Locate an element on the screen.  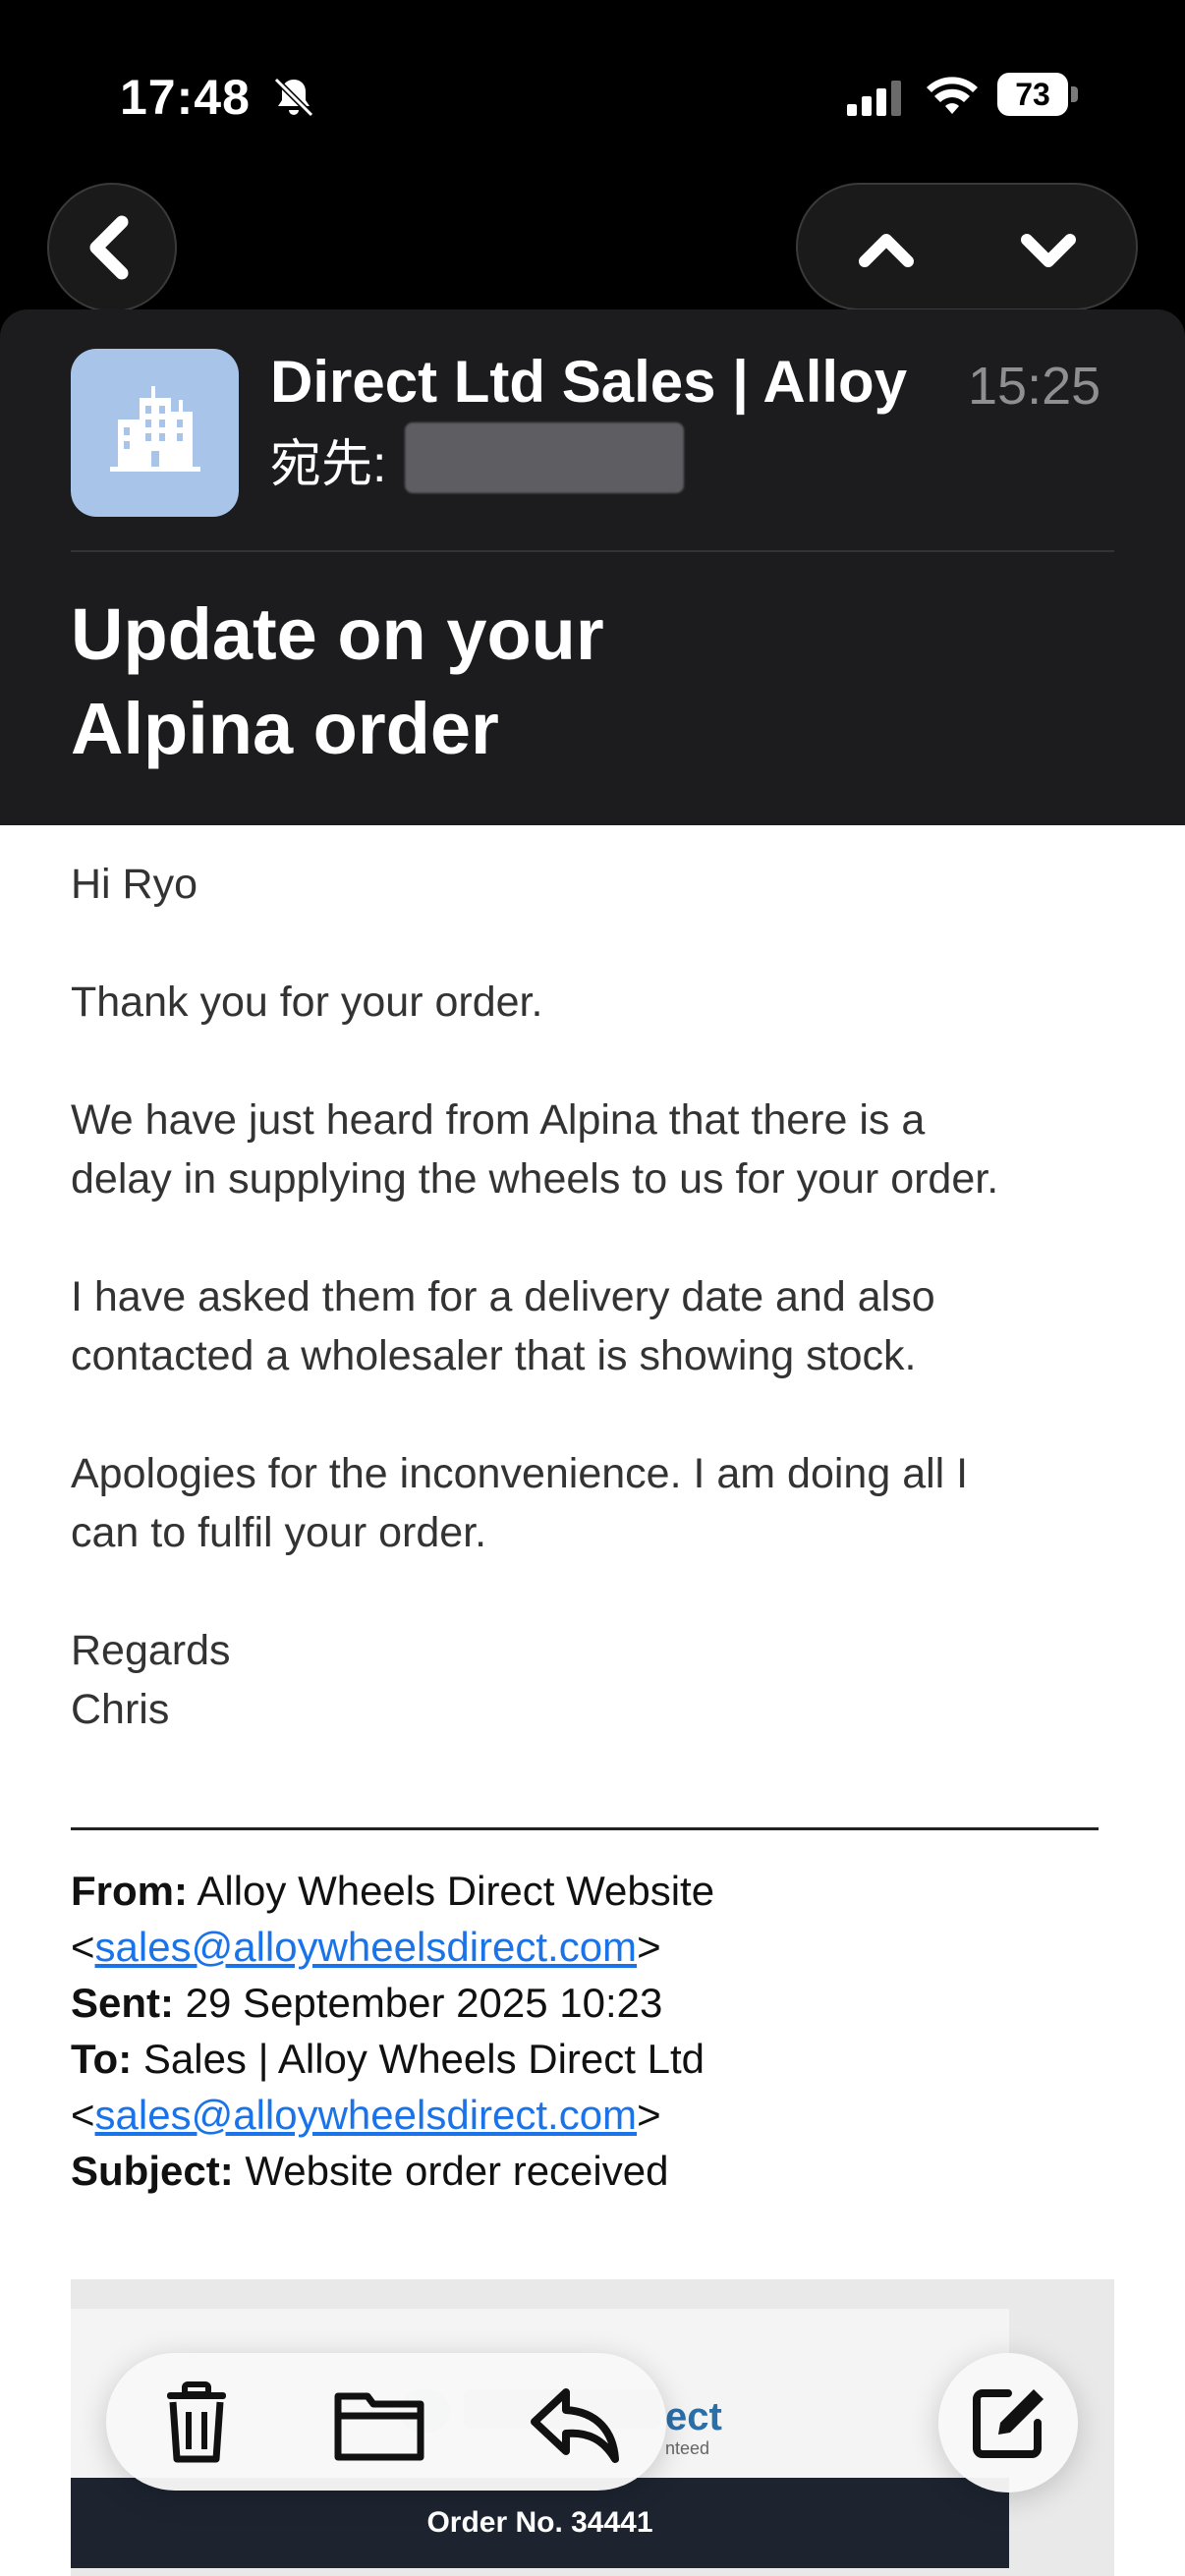
status-bar: 17:48 73 is located at coordinates (592, 98).